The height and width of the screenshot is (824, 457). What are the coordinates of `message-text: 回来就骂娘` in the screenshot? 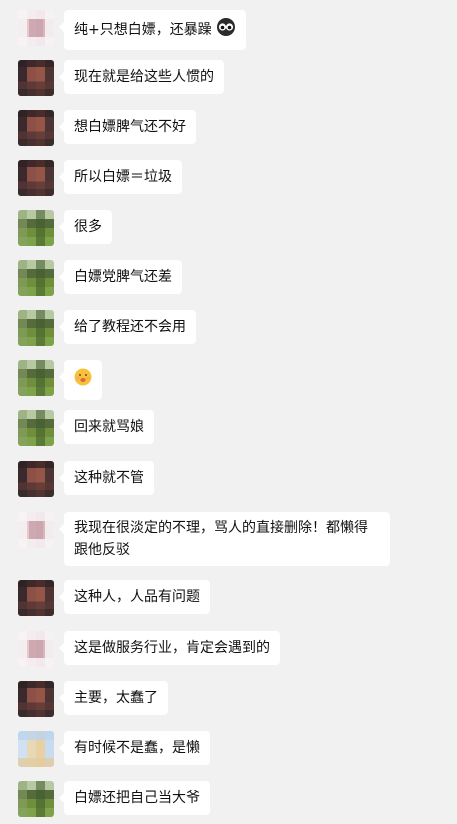 It's located at (109, 427).